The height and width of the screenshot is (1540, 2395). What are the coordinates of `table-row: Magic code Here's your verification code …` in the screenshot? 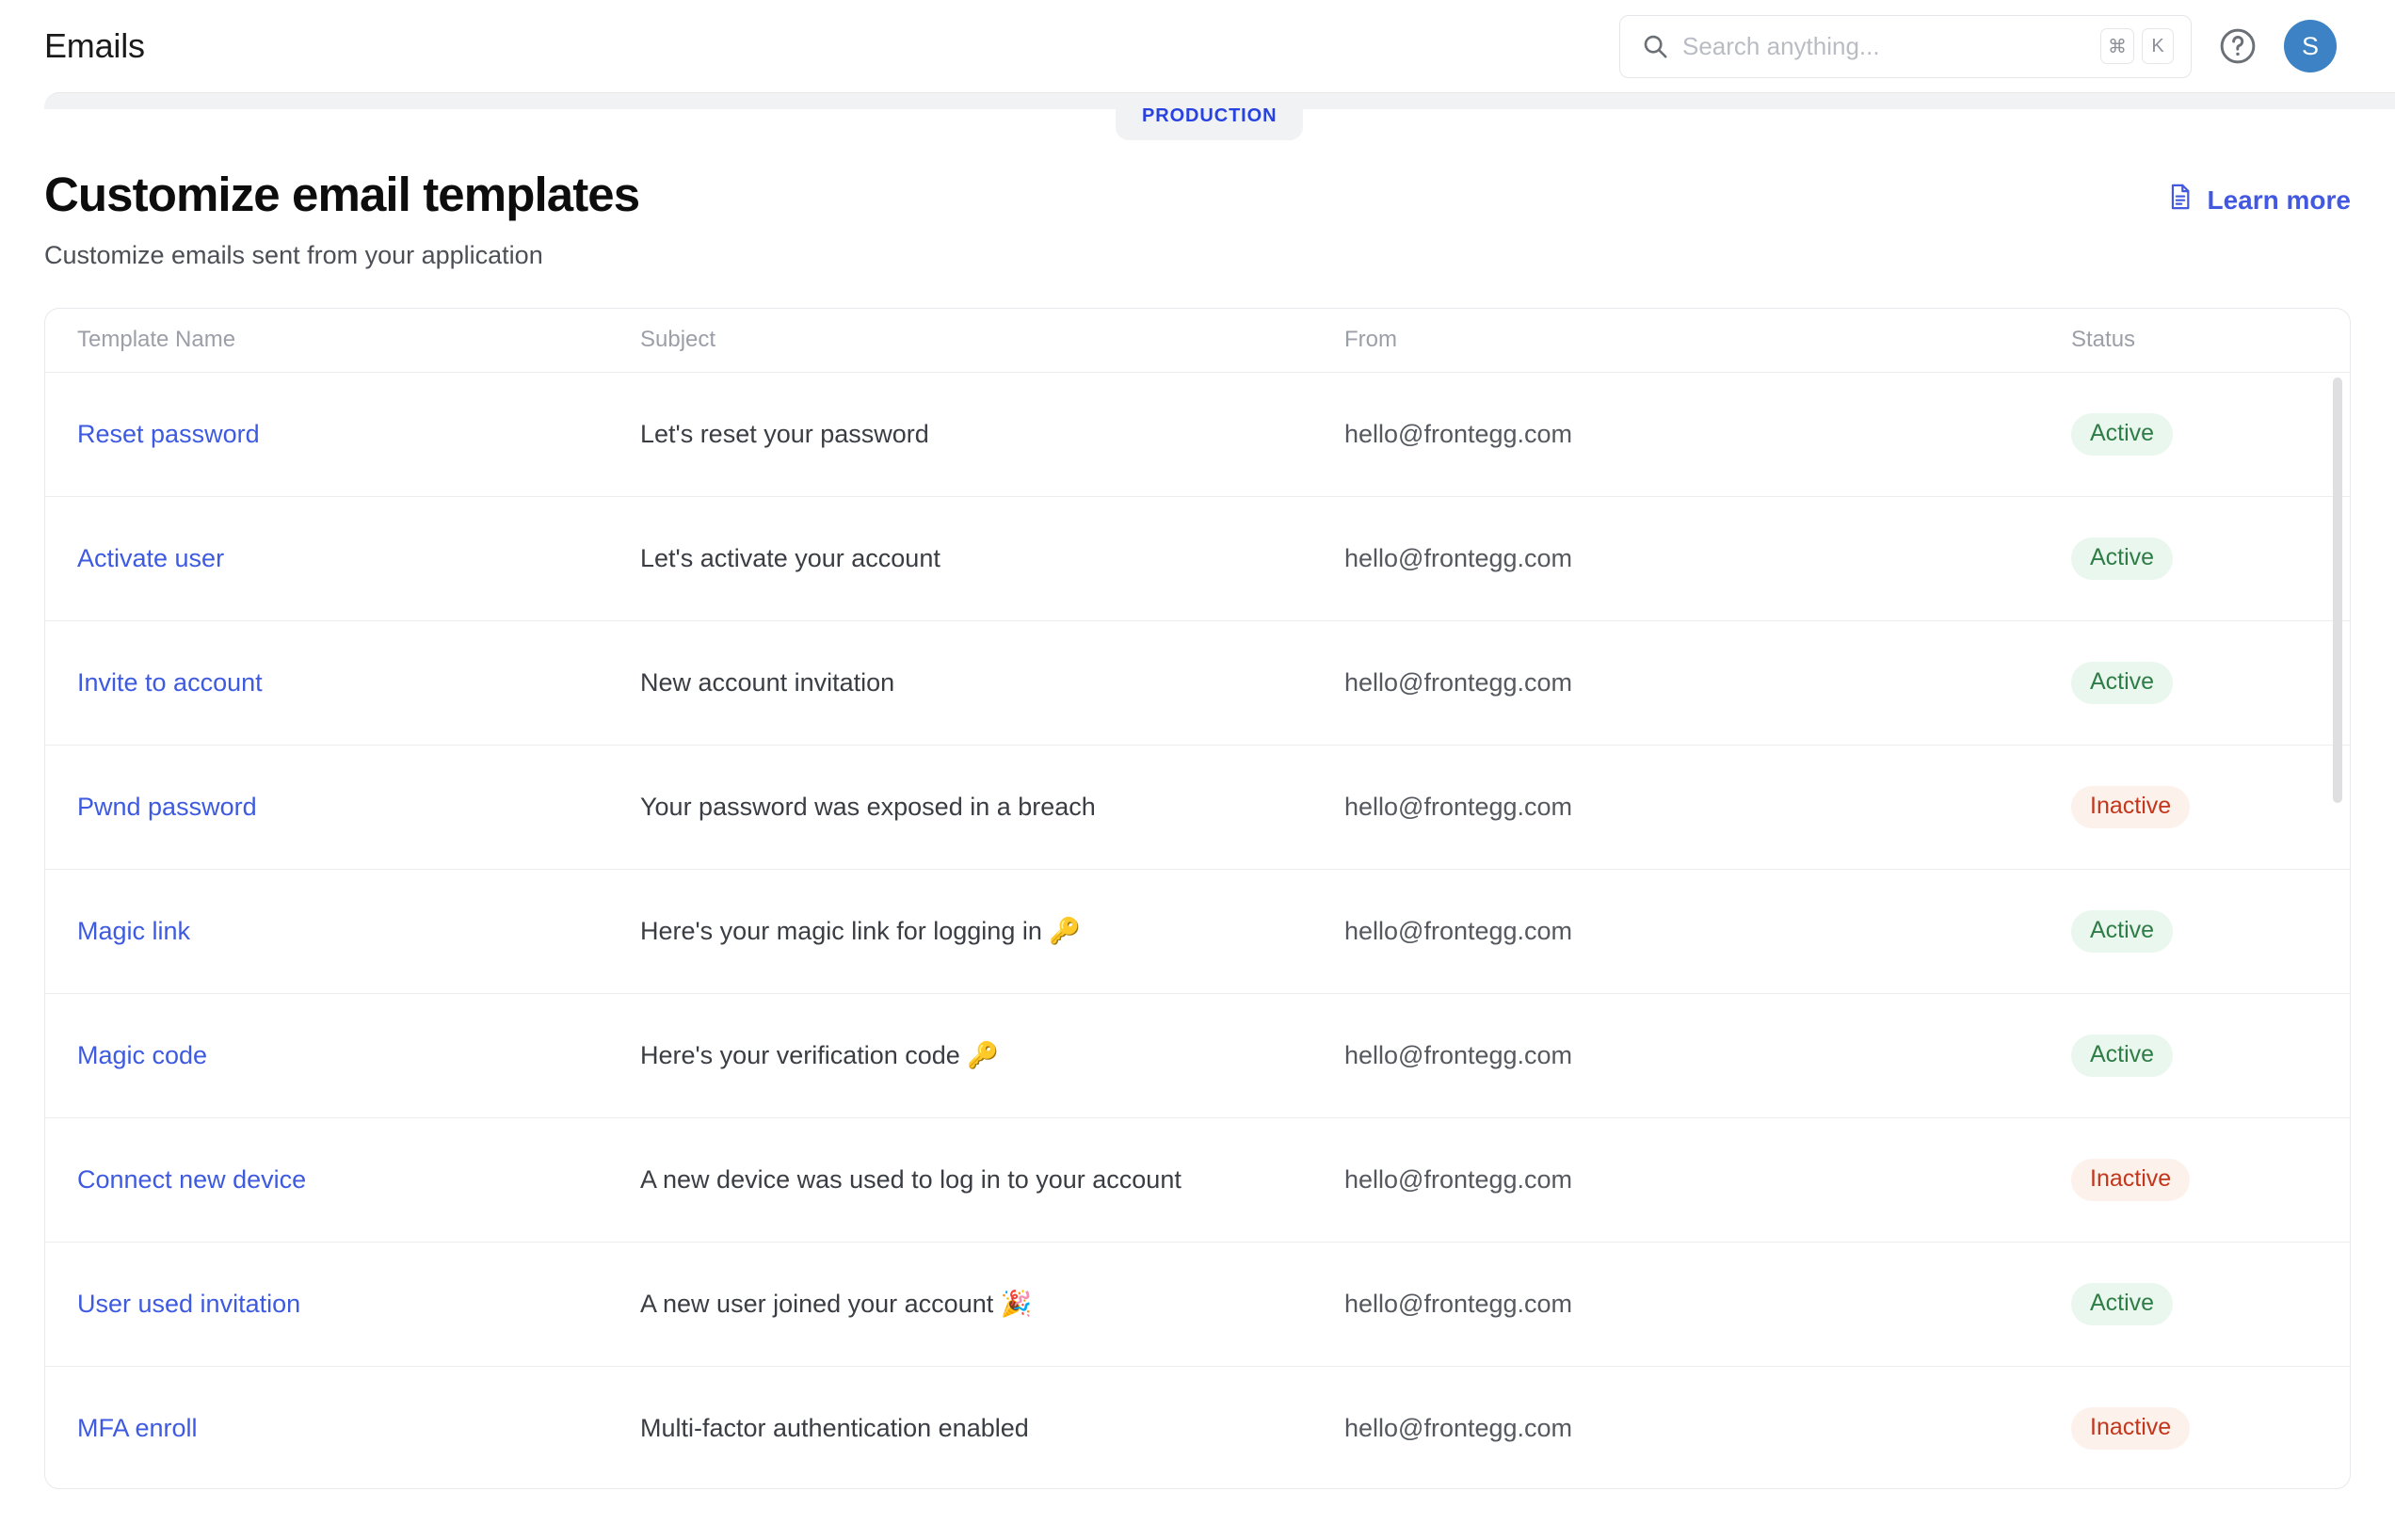 It's located at (1197, 1056).